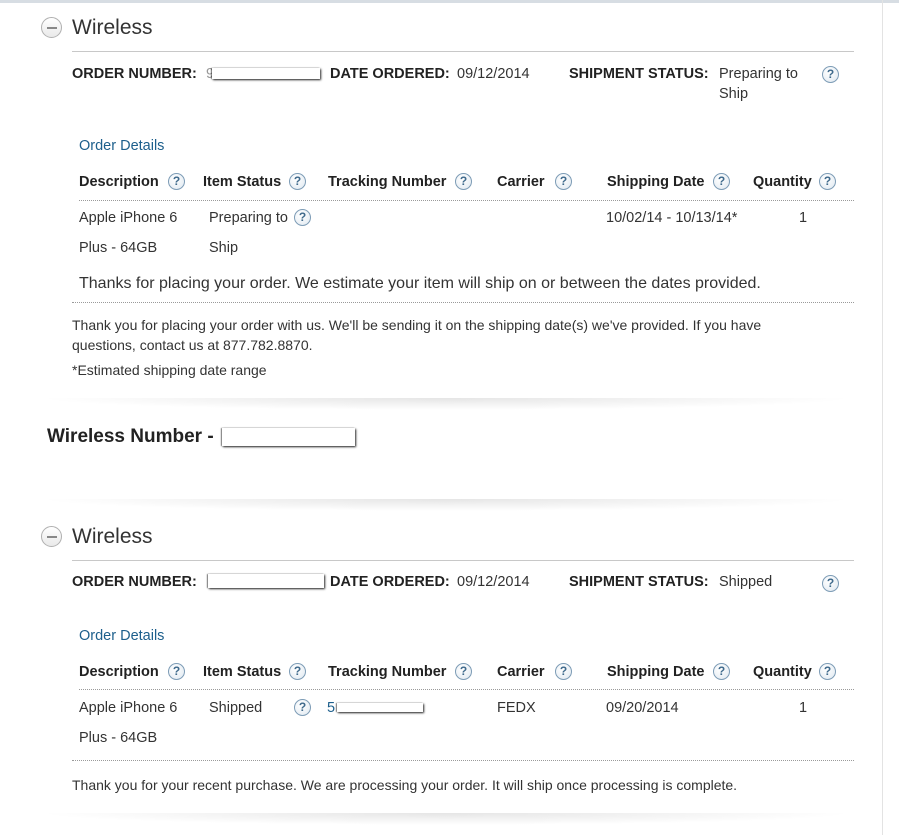 The image size is (899, 835). I want to click on footnote: *Estimated shipping date range, so click(169, 370).